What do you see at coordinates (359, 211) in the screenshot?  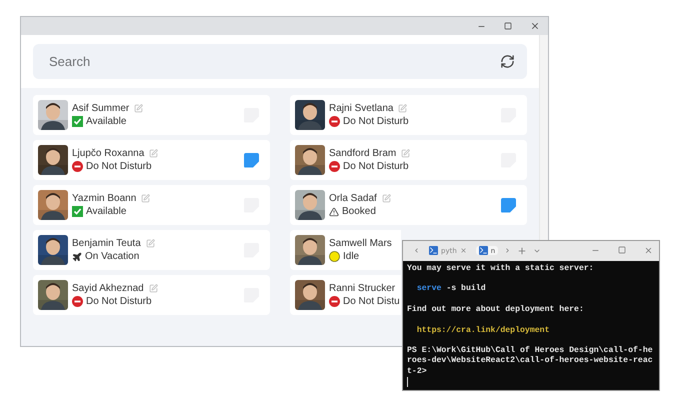 I see `status-label: Booked` at bounding box center [359, 211].